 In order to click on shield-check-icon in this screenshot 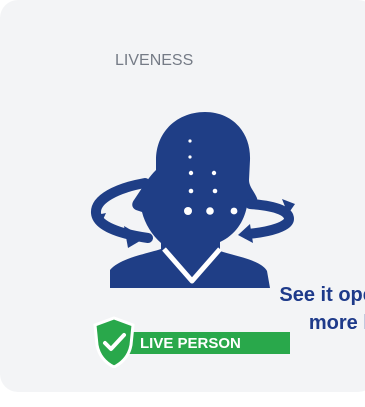, I will do `click(114, 342)`.